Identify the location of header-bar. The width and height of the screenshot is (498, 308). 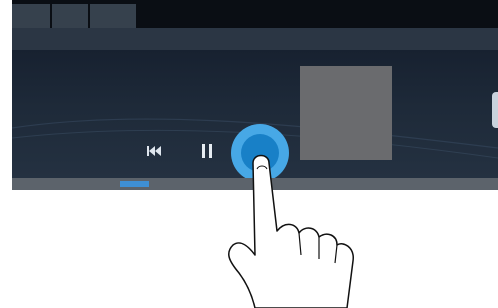
(255, 39).